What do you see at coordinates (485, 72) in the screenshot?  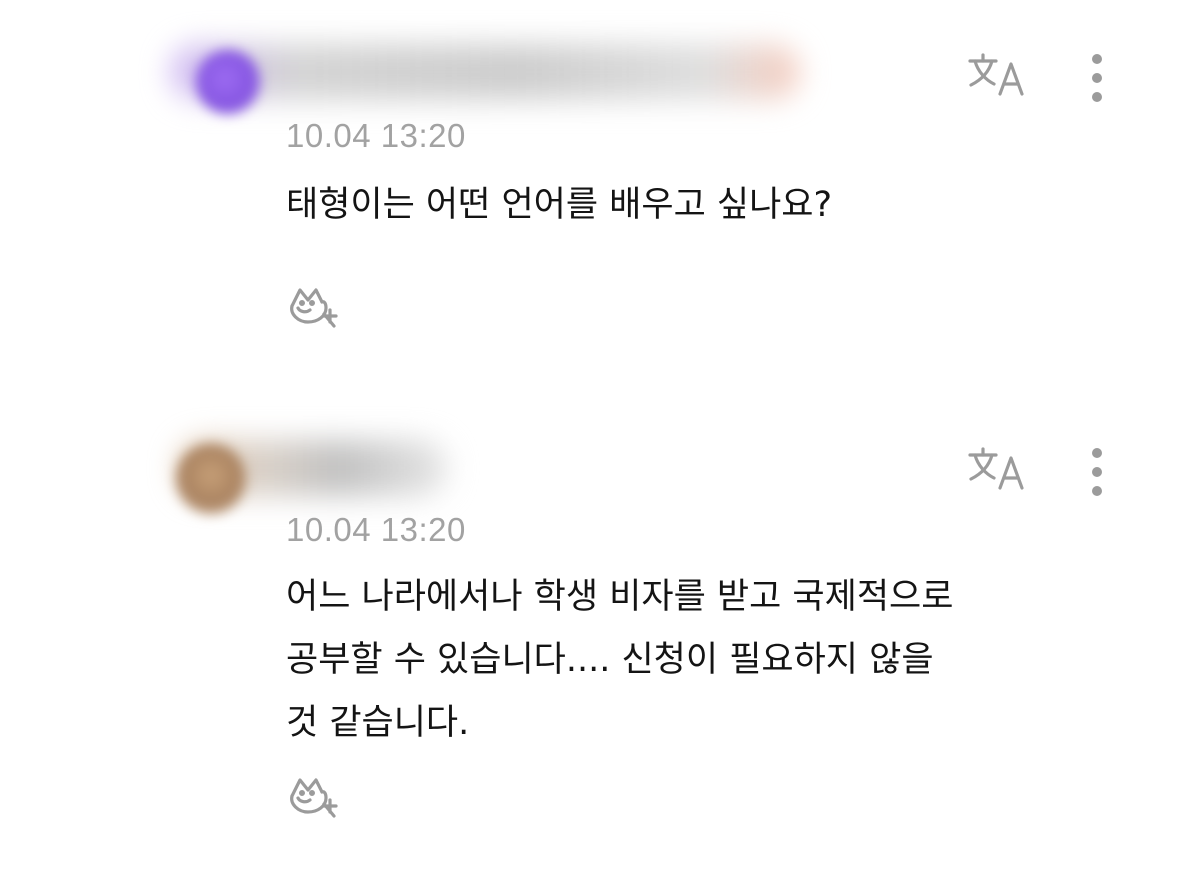 I see `author-name-obscured` at bounding box center [485, 72].